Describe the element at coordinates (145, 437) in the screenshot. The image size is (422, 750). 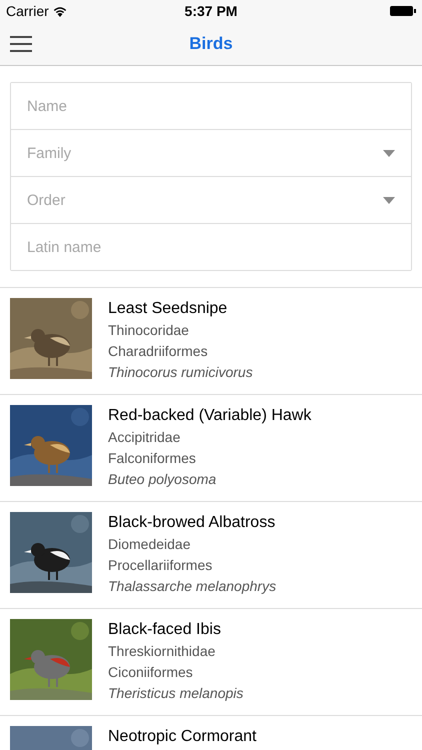
I see `bird-family: Accipitridae` at that location.